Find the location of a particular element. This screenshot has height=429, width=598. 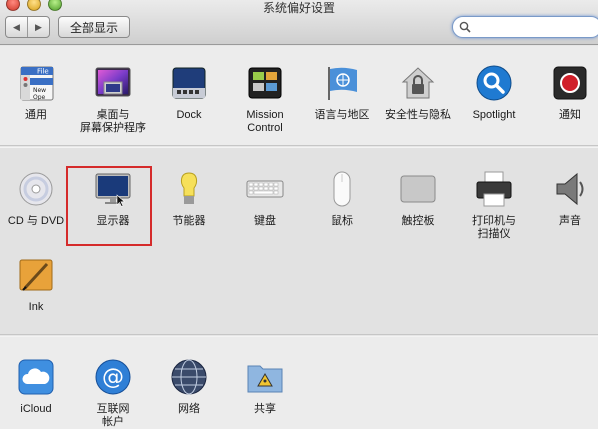

window-title: 系统偏好设置 is located at coordinates (298, 8).